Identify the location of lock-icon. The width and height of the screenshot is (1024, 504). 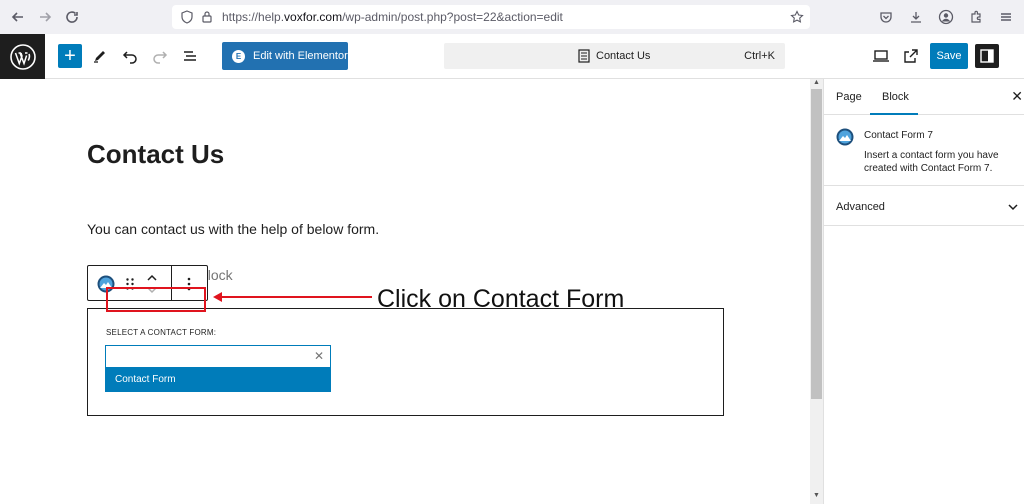
(207, 17).